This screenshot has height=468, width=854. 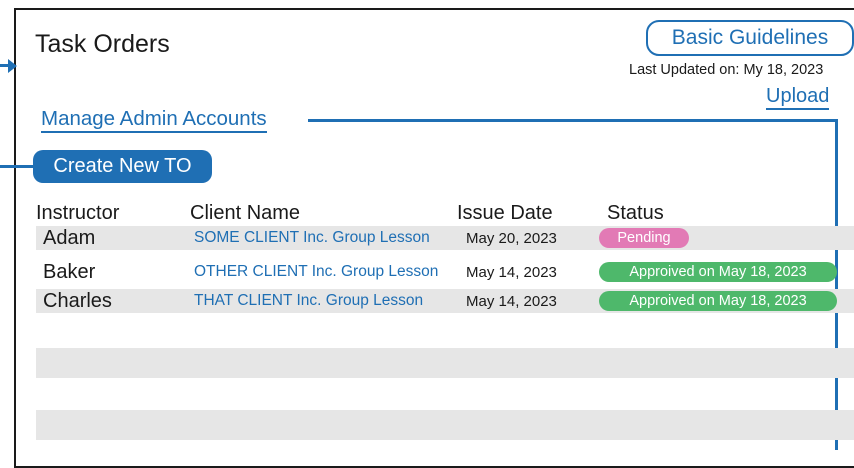 What do you see at coordinates (798, 97) in the screenshot?
I see `upload-link: Upload` at bounding box center [798, 97].